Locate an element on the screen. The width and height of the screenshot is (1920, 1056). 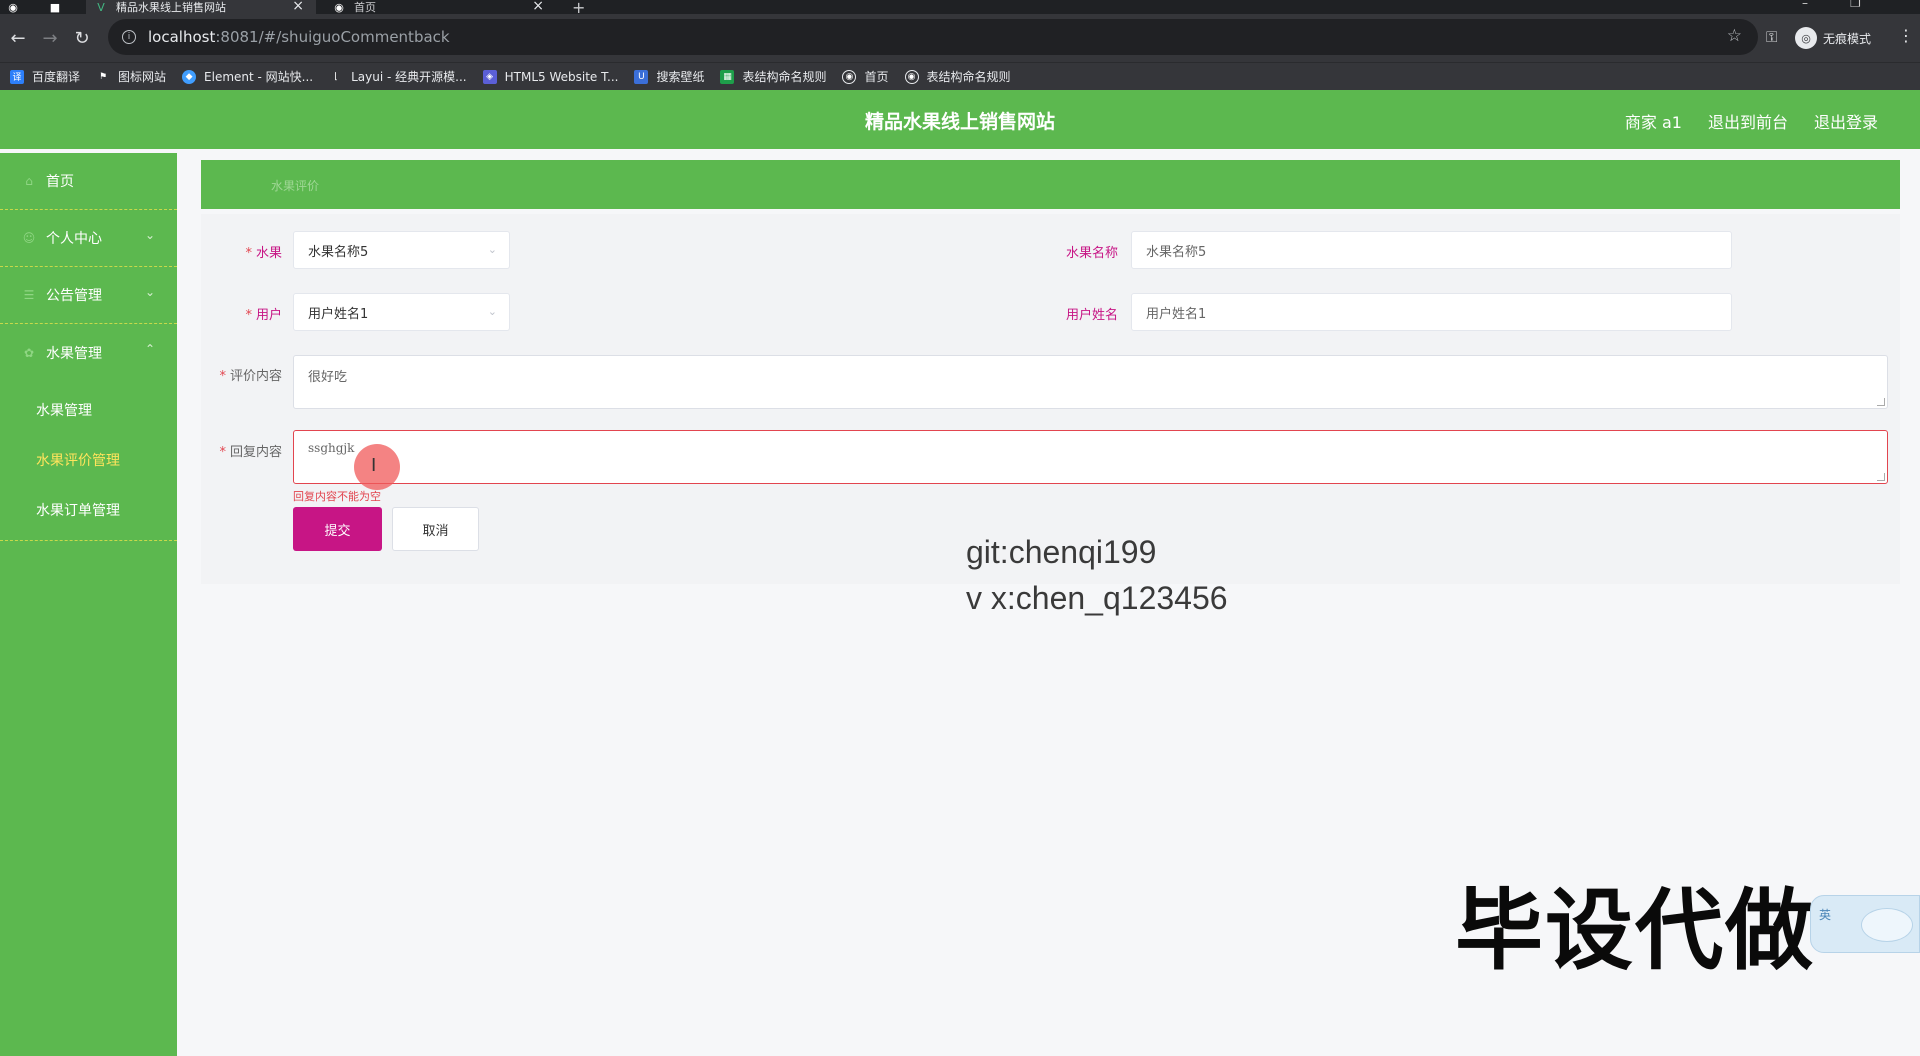
comment-label-text: 评价内容 is located at coordinates (255, 376).